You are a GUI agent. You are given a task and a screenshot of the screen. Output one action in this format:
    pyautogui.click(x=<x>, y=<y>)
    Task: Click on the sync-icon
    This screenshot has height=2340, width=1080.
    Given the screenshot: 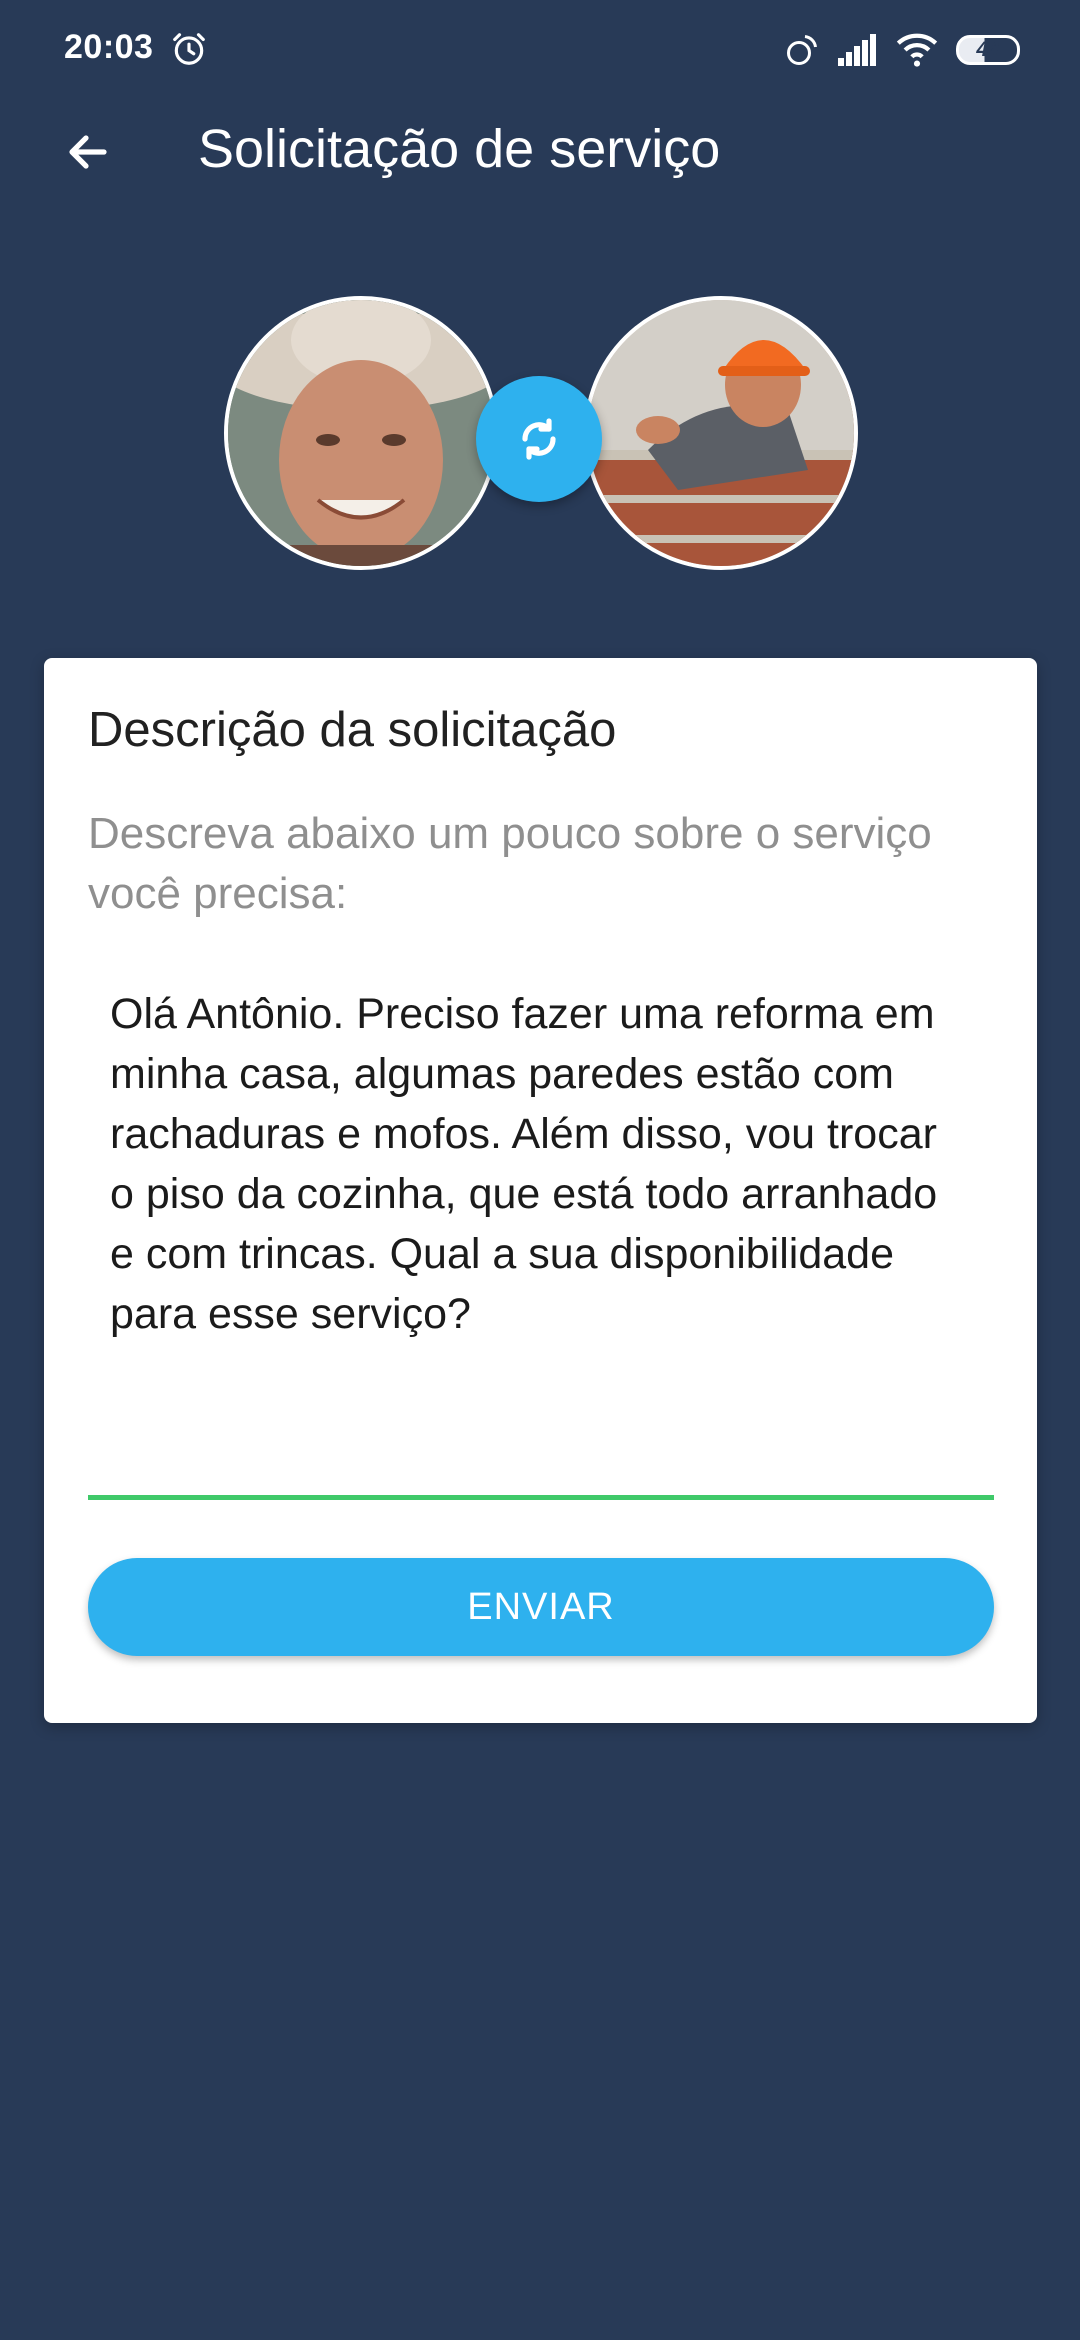 What is the action you would take?
    pyautogui.click(x=539, y=439)
    